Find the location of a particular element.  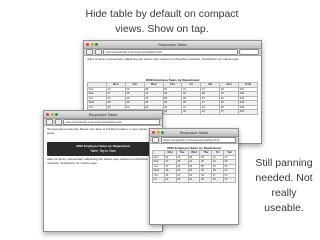

slide-caption-line: Still panning is located at coordinates (284, 163).